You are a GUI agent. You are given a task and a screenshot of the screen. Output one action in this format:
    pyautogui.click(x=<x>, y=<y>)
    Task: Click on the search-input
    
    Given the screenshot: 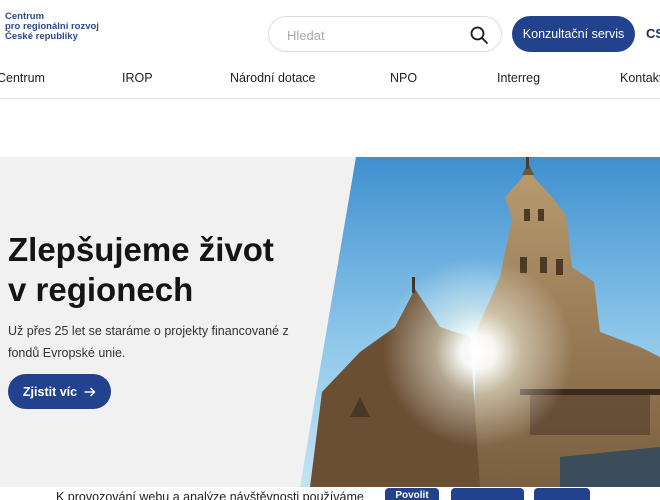 What is the action you would take?
    pyautogui.click(x=372, y=35)
    